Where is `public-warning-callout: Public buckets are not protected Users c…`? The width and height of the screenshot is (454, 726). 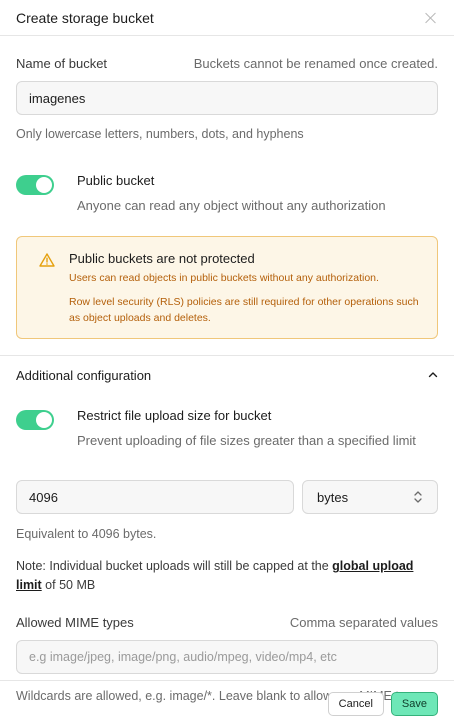
public-warning-callout: Public buckets are not protected Users c… is located at coordinates (227, 288).